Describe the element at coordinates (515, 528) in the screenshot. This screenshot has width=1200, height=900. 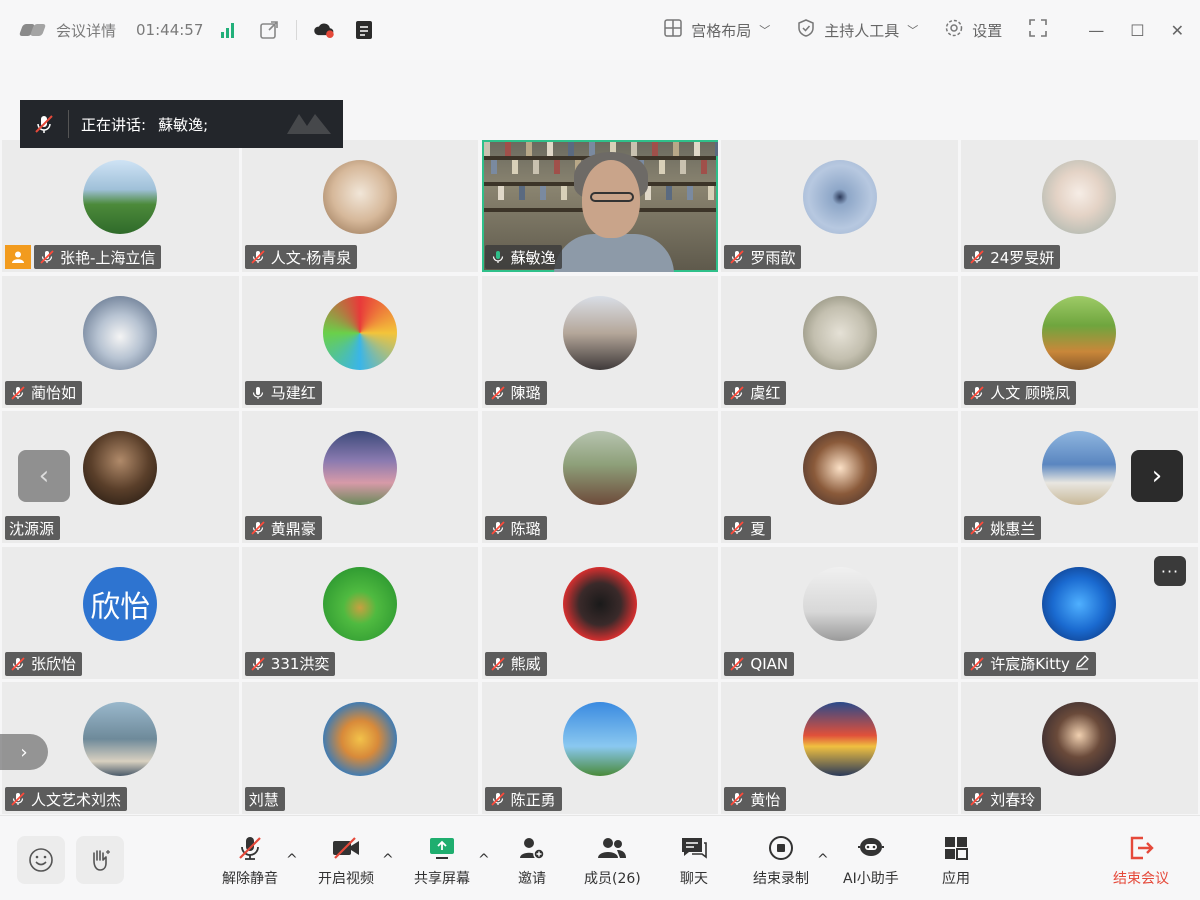
I see `participant-nameplate: 陈璐` at that location.